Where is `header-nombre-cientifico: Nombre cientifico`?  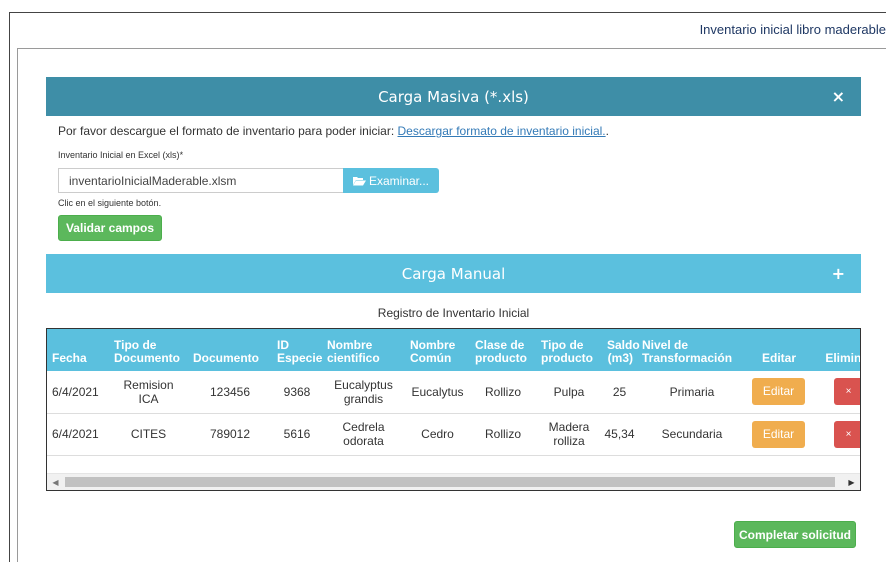
header-nombre-cientifico: Nombre cientifico is located at coordinates (363, 350).